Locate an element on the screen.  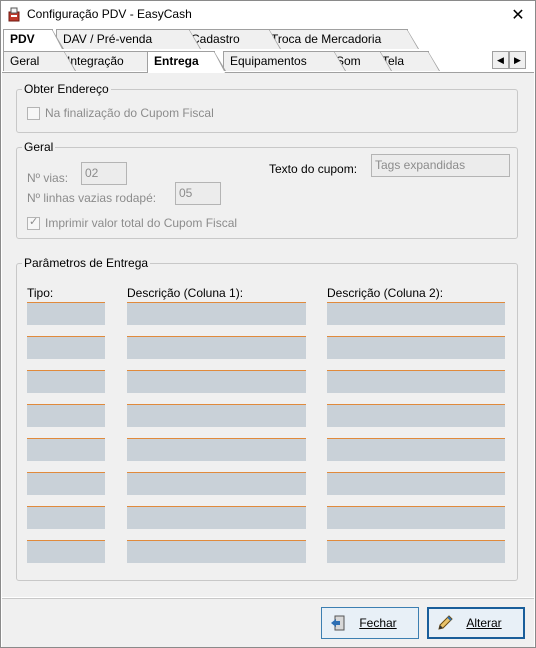
tab-geral: Geral is located at coordinates (39, 61).